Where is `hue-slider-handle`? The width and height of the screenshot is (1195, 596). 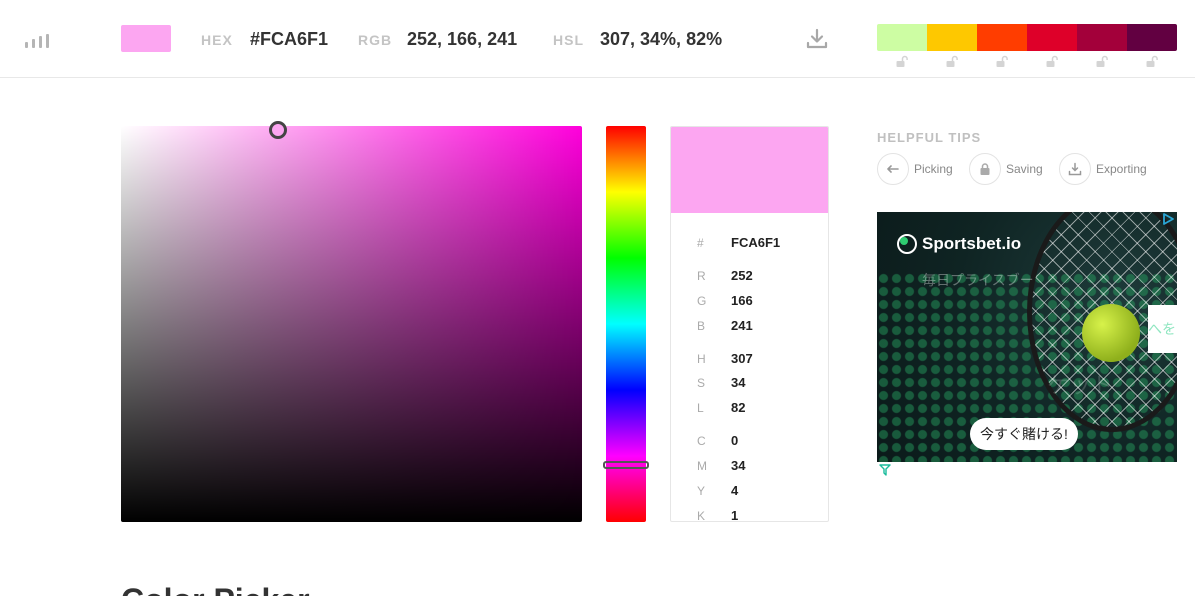
hue-slider-handle is located at coordinates (626, 464).